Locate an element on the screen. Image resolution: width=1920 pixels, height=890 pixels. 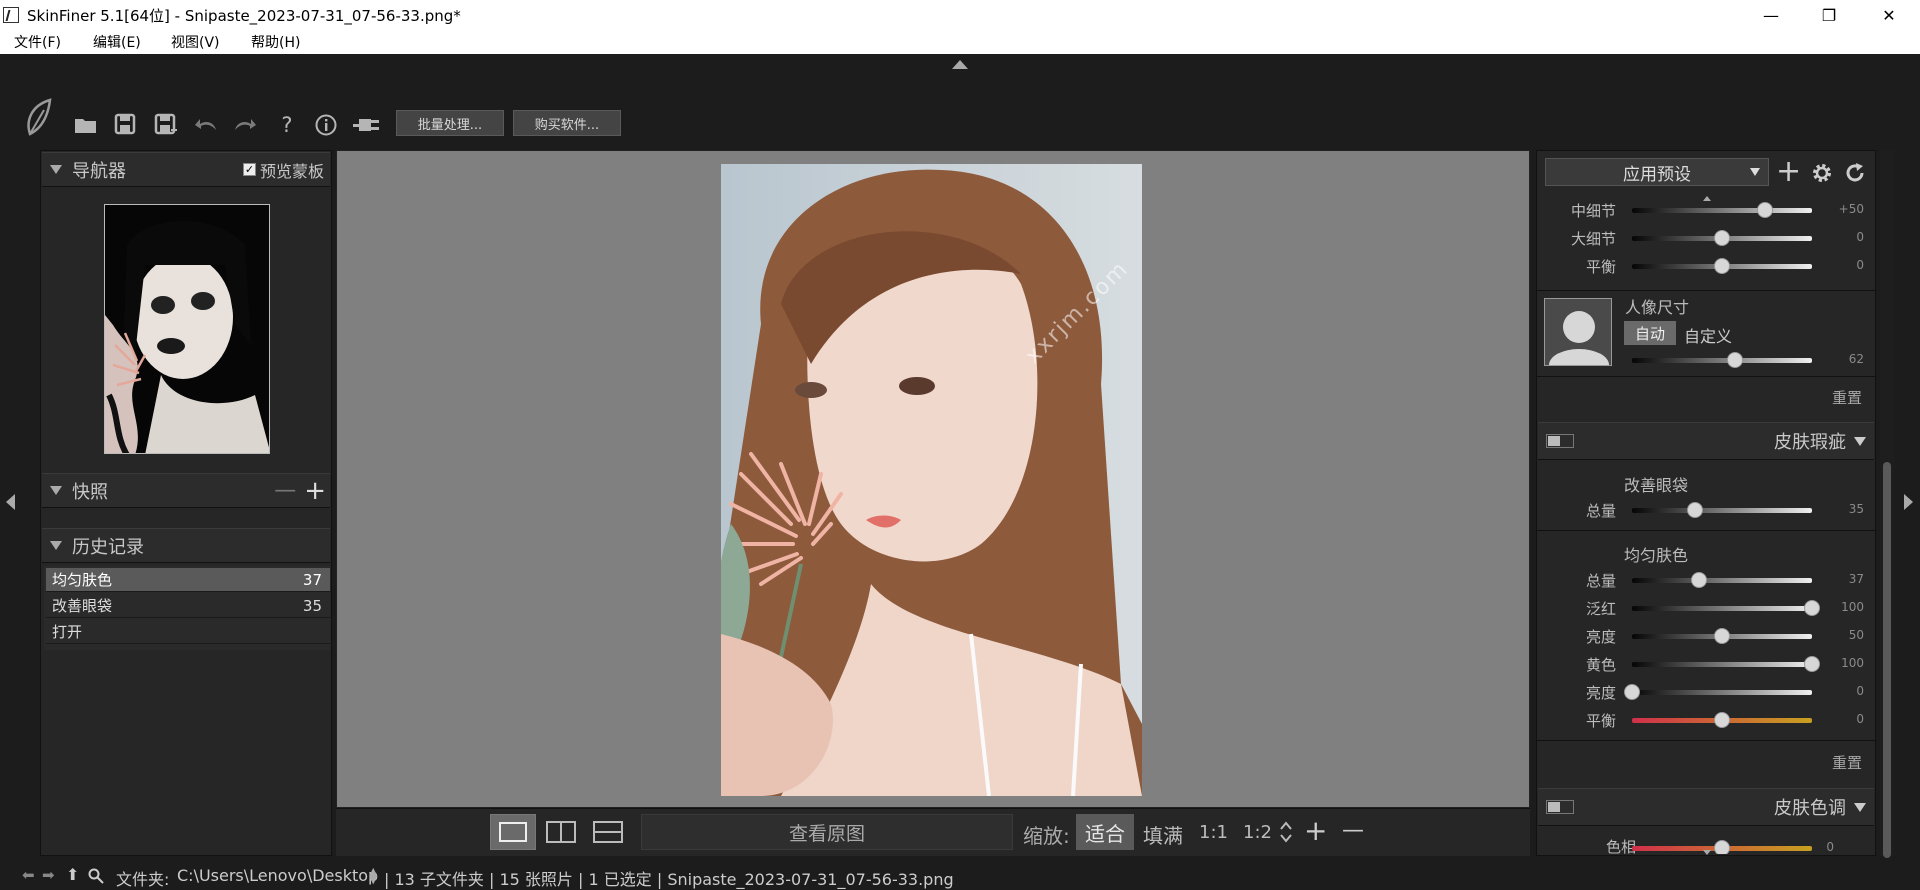
eyebag-amount-slider-knob is located at coordinates (1695, 510).